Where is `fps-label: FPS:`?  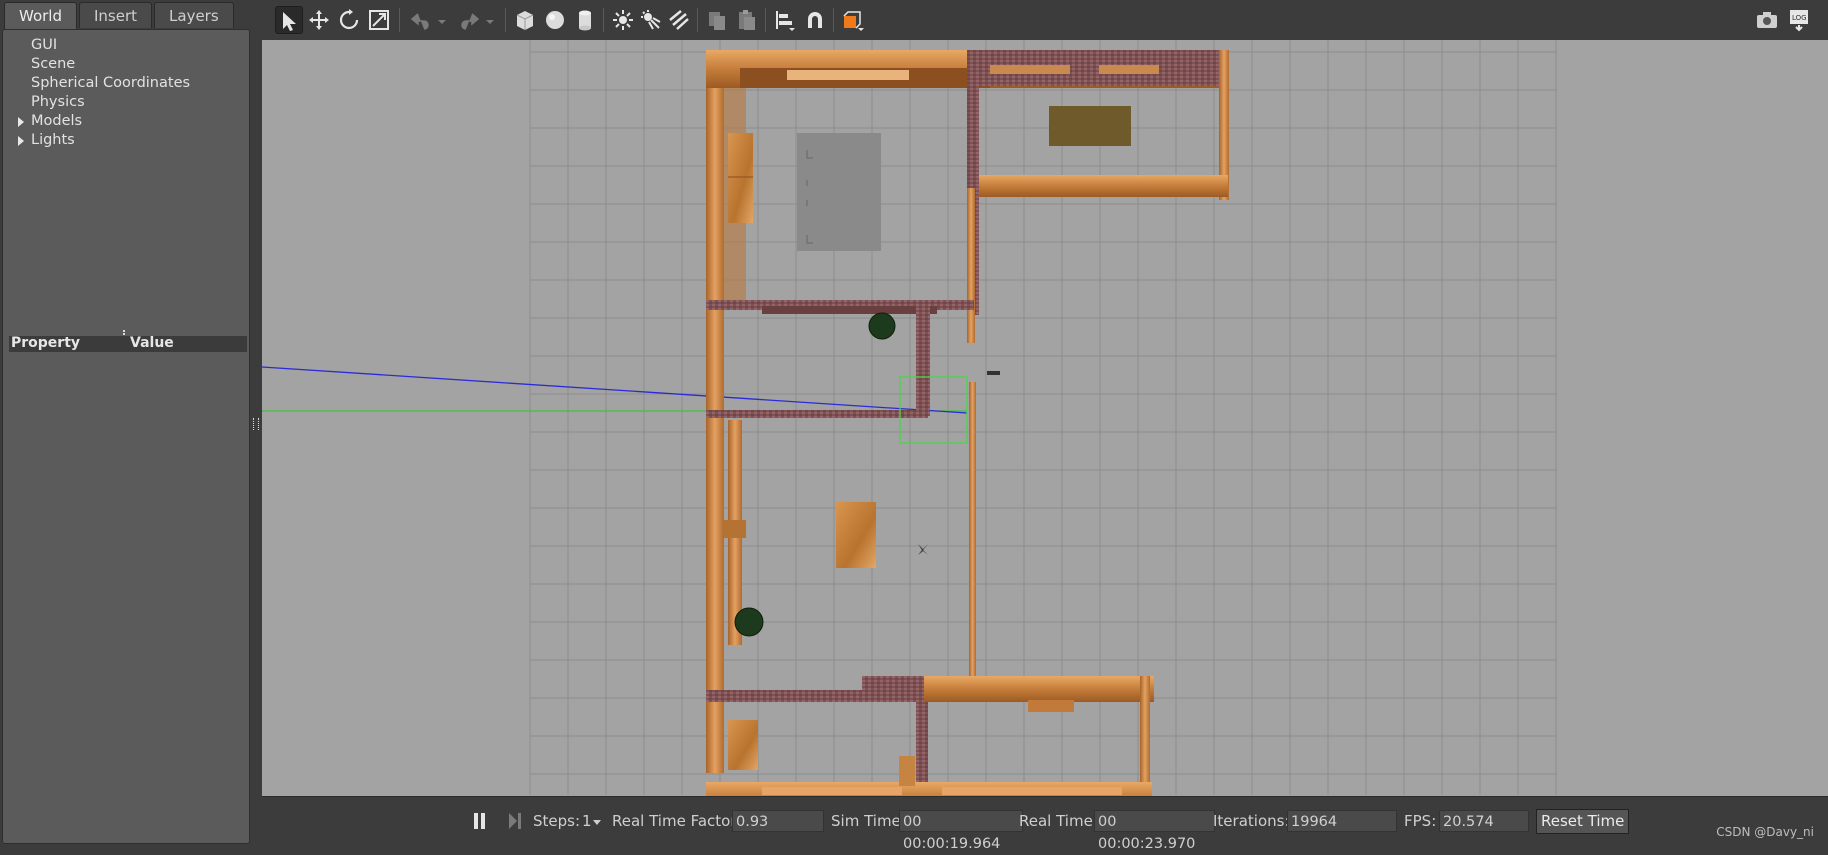 fps-label: FPS: is located at coordinates (1420, 821).